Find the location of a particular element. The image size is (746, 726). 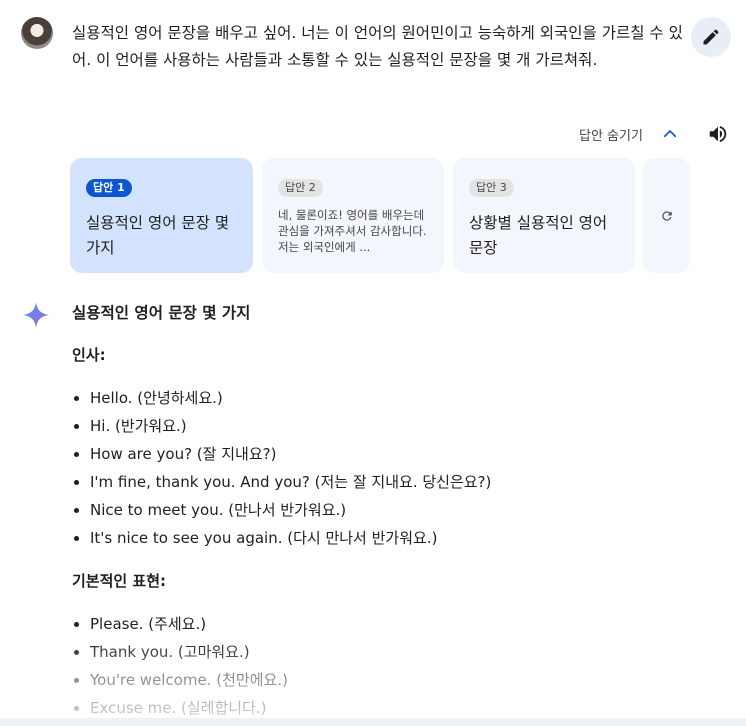

draft-badge: 답안 3 is located at coordinates (491, 188).